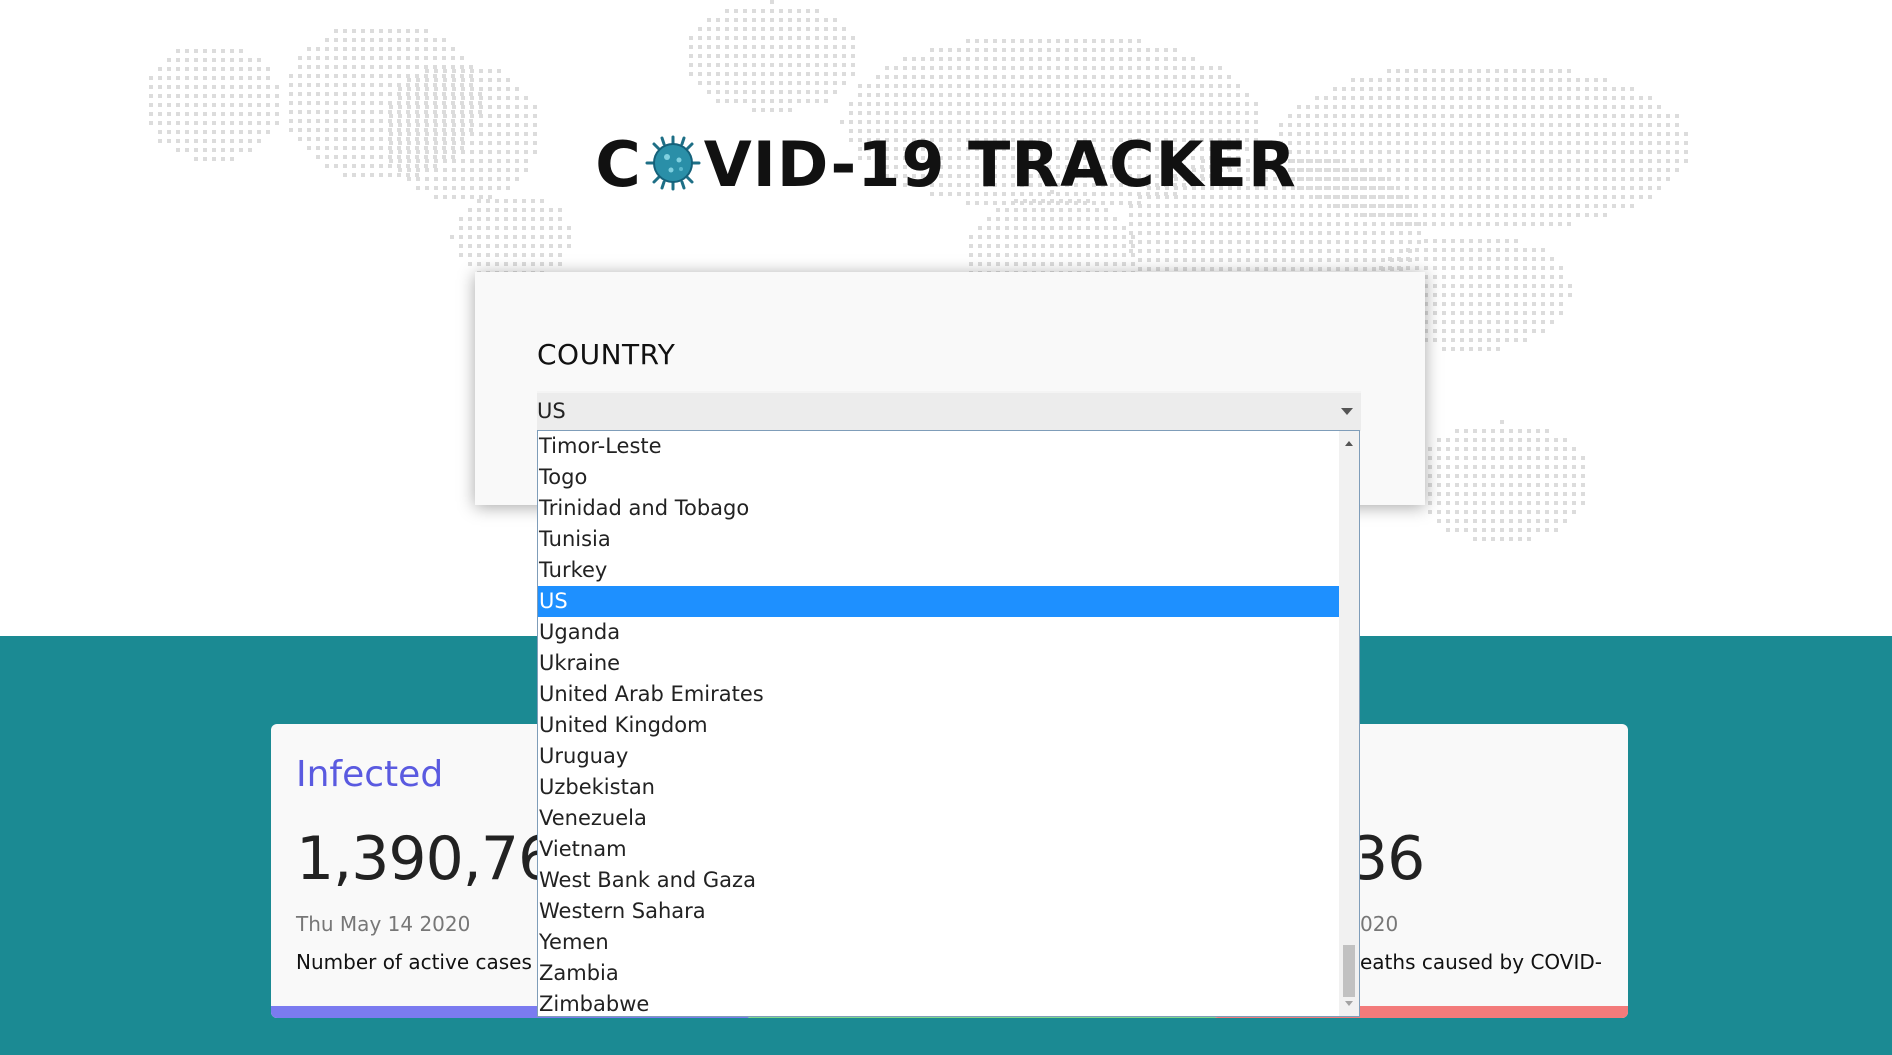  Describe the element at coordinates (939, 880) in the screenshot. I see `country-option: West Bank and Gaza` at that location.